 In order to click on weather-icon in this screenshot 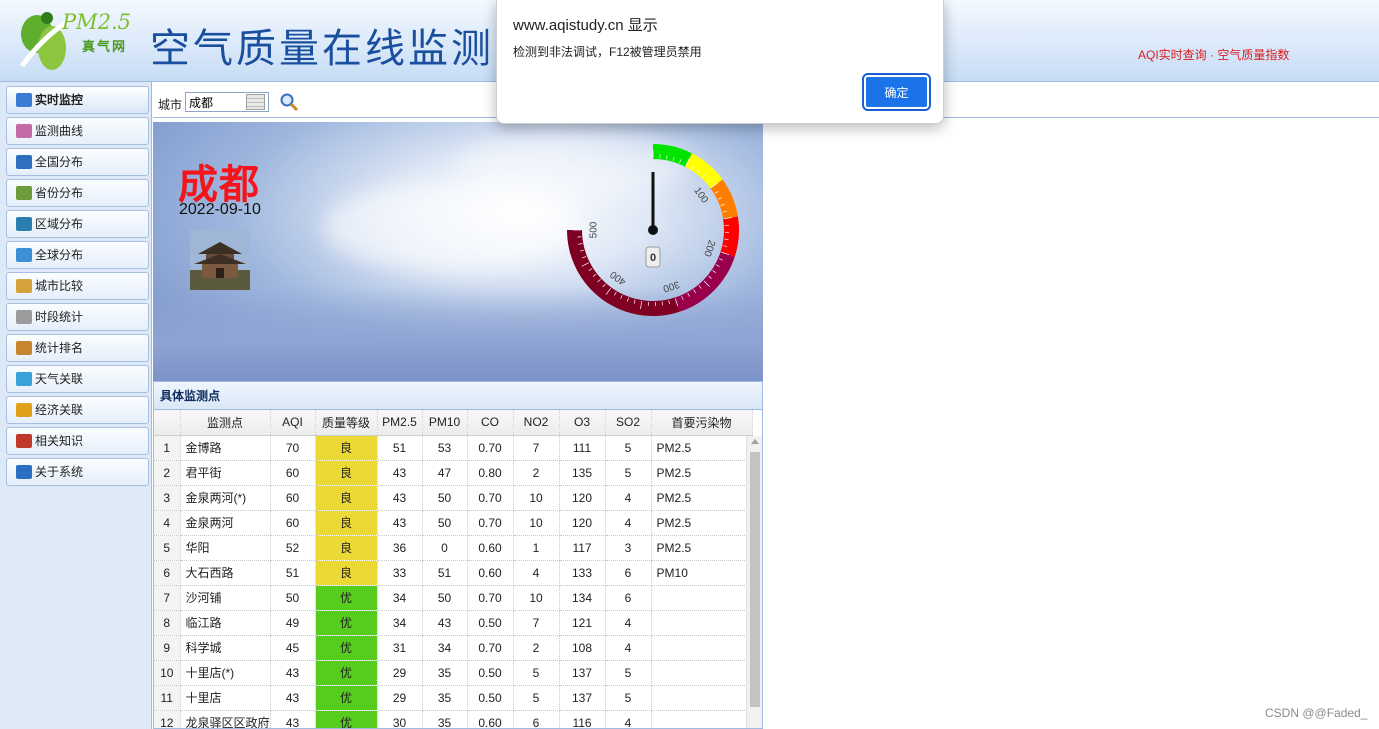, I will do `click(24, 379)`.